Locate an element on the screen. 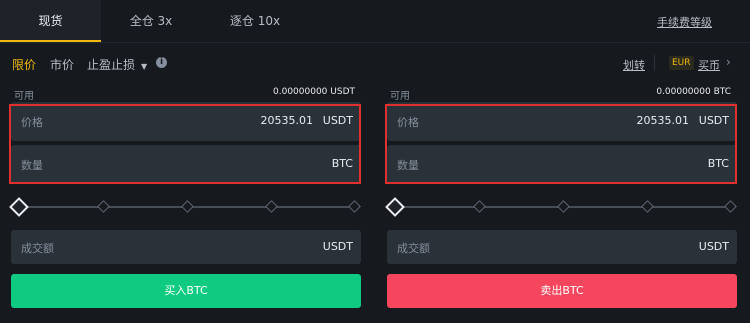  caret-down-icon: ▼ is located at coordinates (144, 66).